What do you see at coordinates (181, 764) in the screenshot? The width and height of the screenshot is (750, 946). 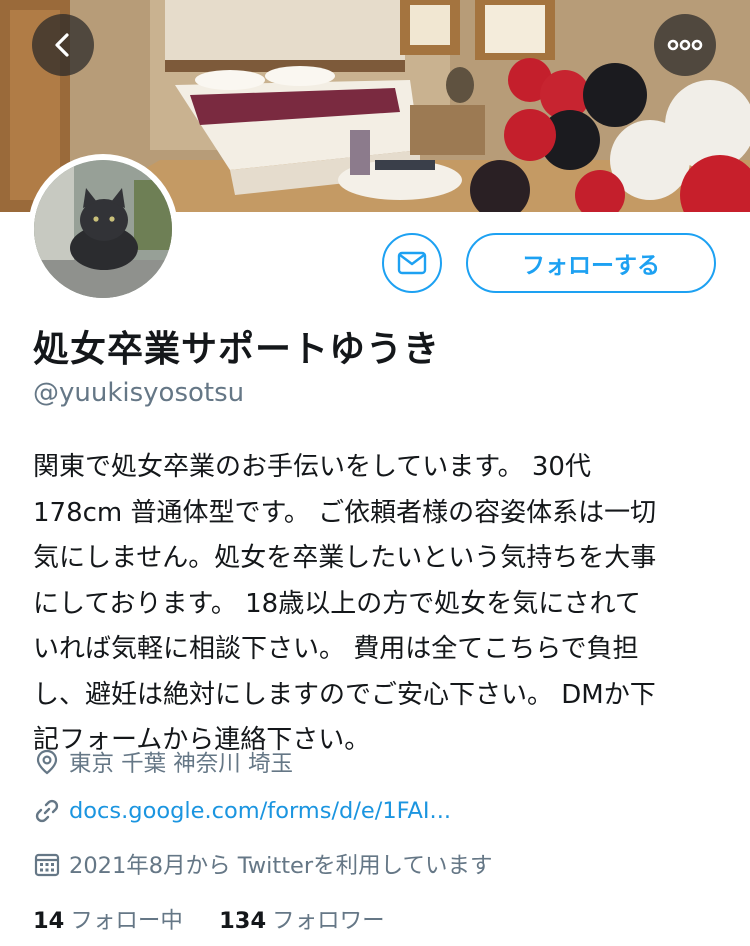 I see `location-text: 東京 千葉 神奈川 埼玉` at bounding box center [181, 764].